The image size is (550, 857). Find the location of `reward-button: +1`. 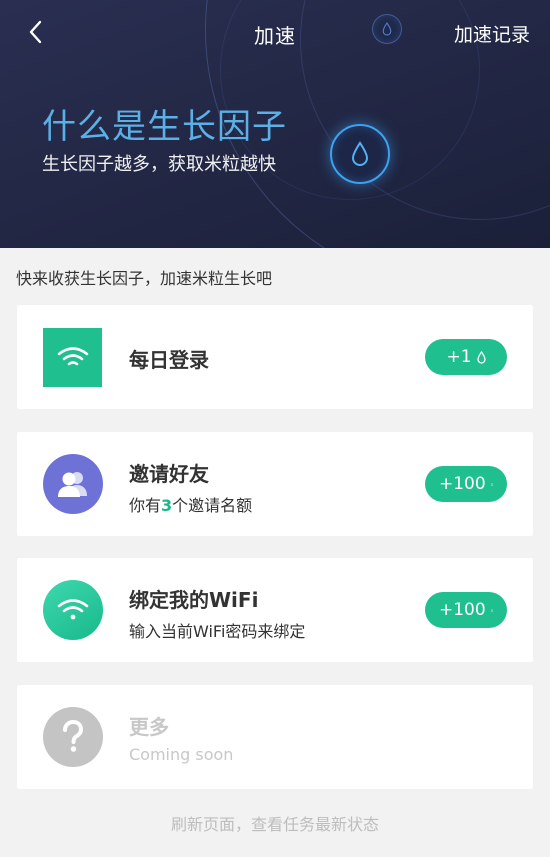

reward-button: +1 is located at coordinates (466, 357).